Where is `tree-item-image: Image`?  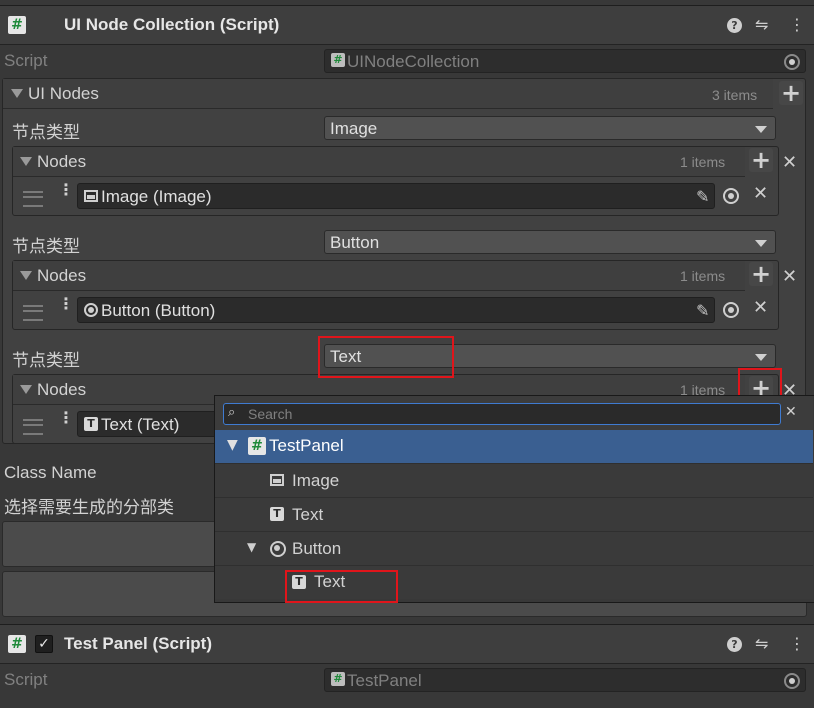
tree-item-image: Image is located at coordinates (514, 481).